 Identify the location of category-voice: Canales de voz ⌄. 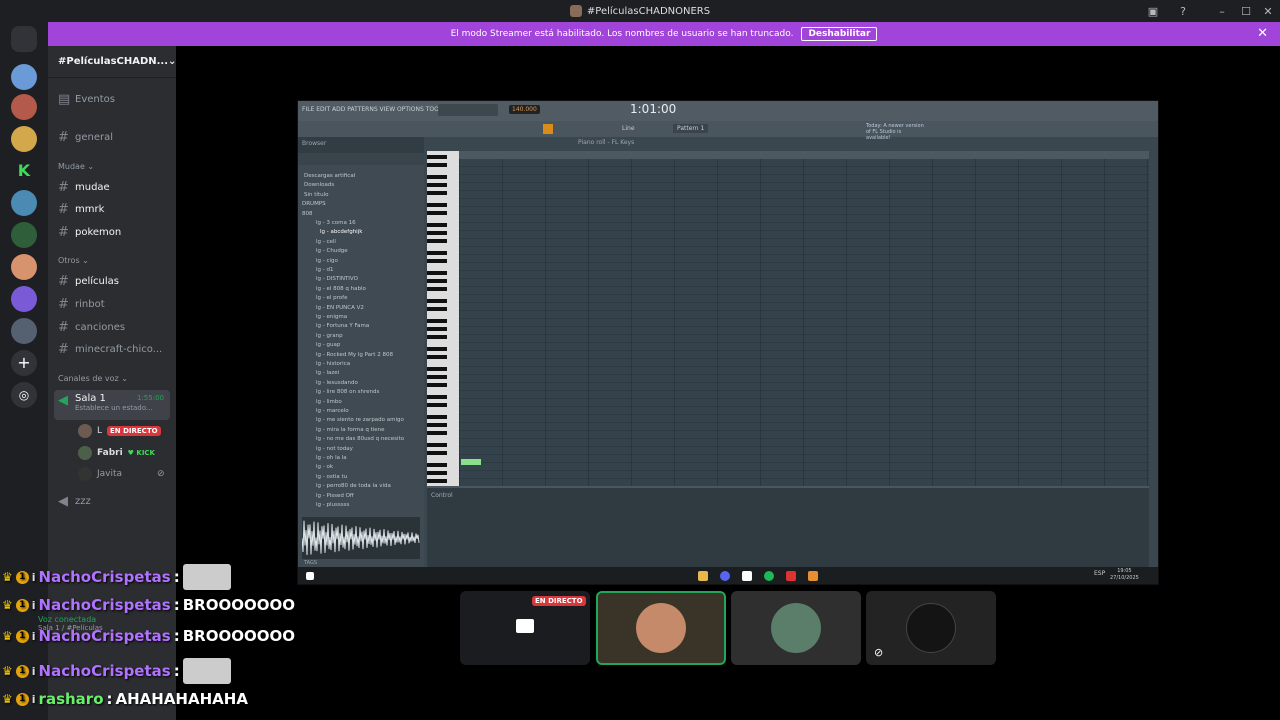
(93, 378).